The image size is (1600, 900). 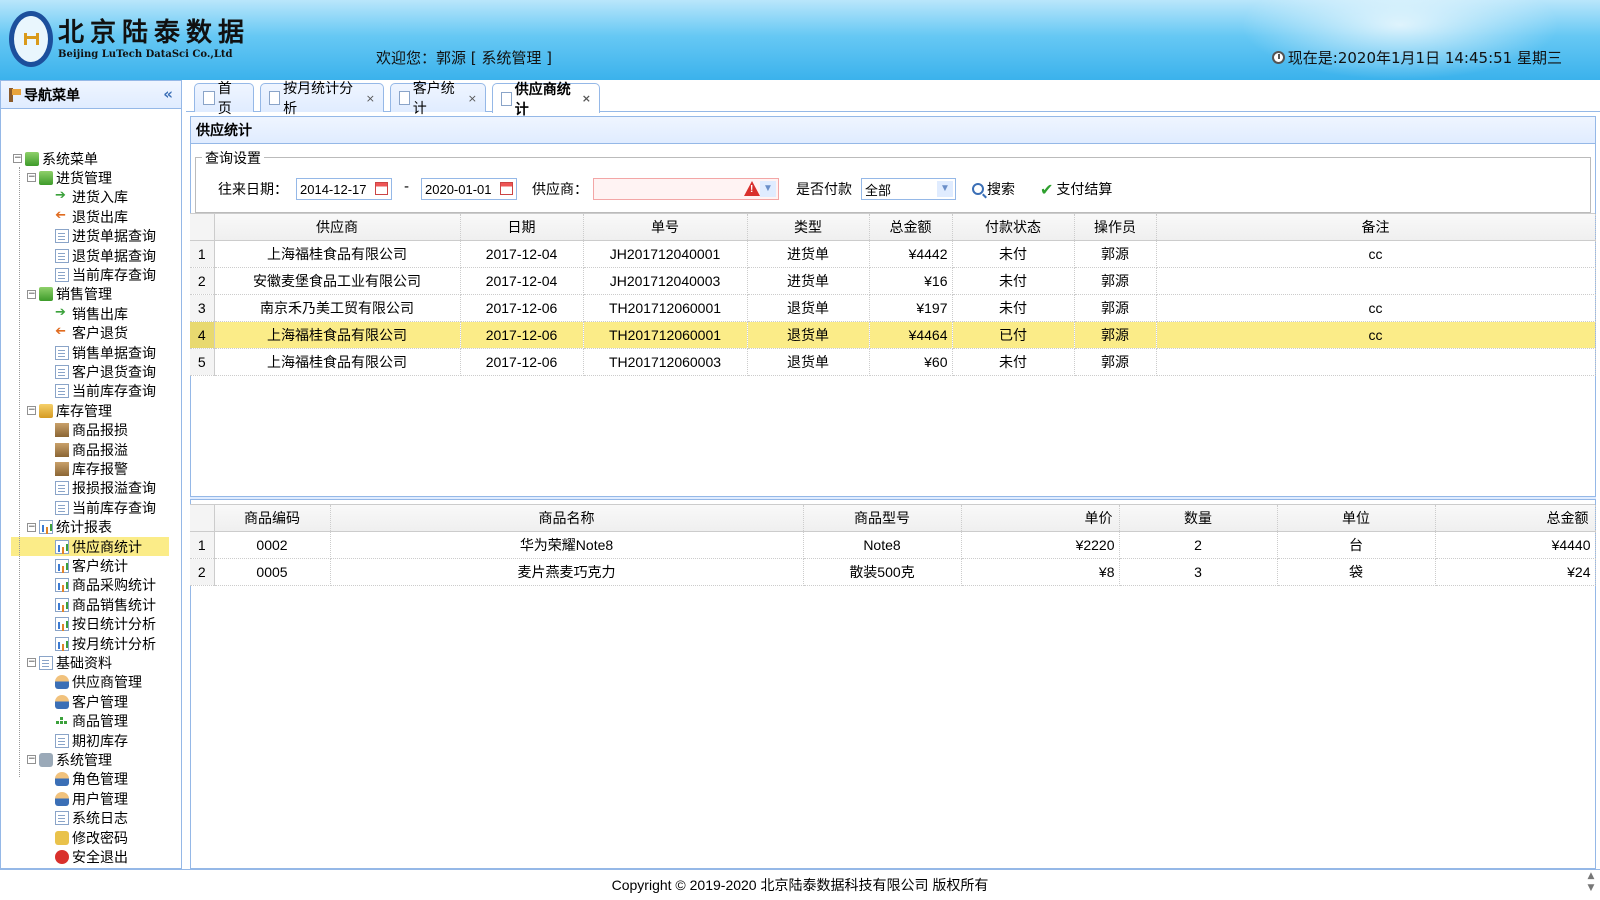 What do you see at coordinates (105, 255) in the screenshot?
I see `tree-item: 退货单据查询` at bounding box center [105, 255].